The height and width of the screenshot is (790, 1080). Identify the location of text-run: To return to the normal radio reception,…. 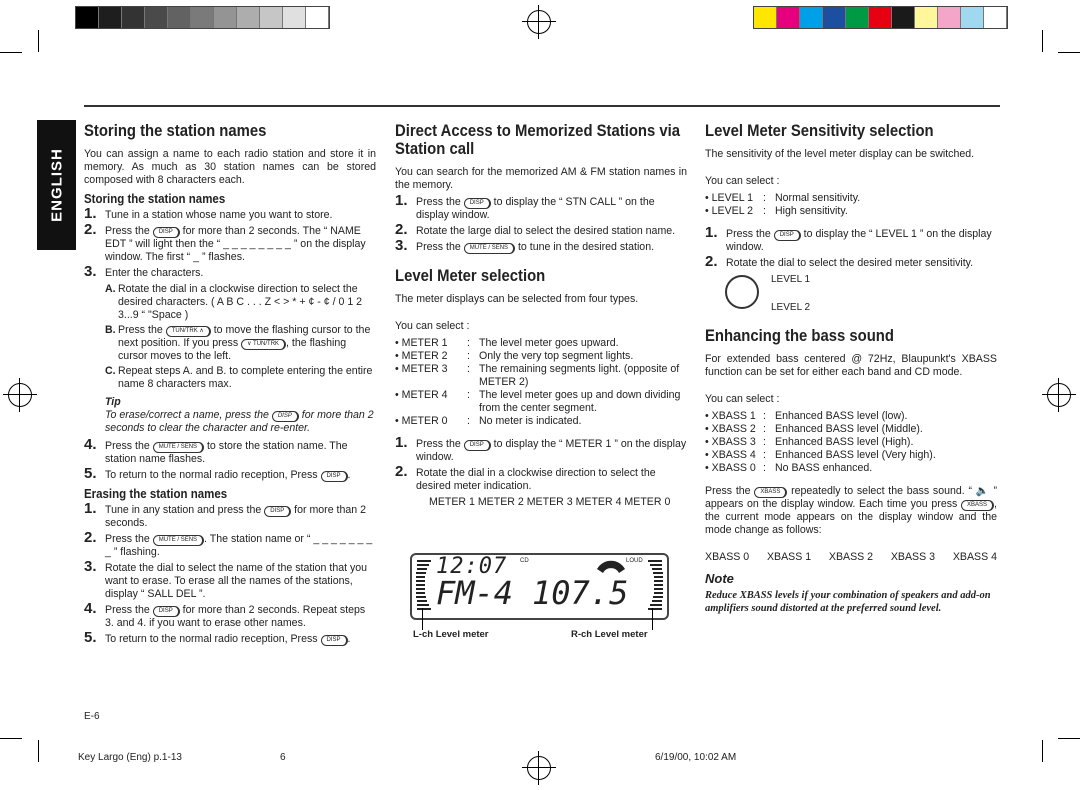
(213, 639).